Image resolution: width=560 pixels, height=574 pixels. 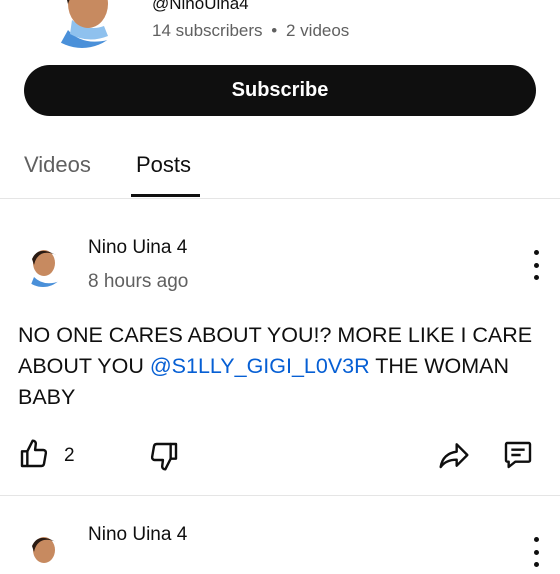 What do you see at coordinates (163, 165) in the screenshot?
I see `tab-posts: Posts` at bounding box center [163, 165].